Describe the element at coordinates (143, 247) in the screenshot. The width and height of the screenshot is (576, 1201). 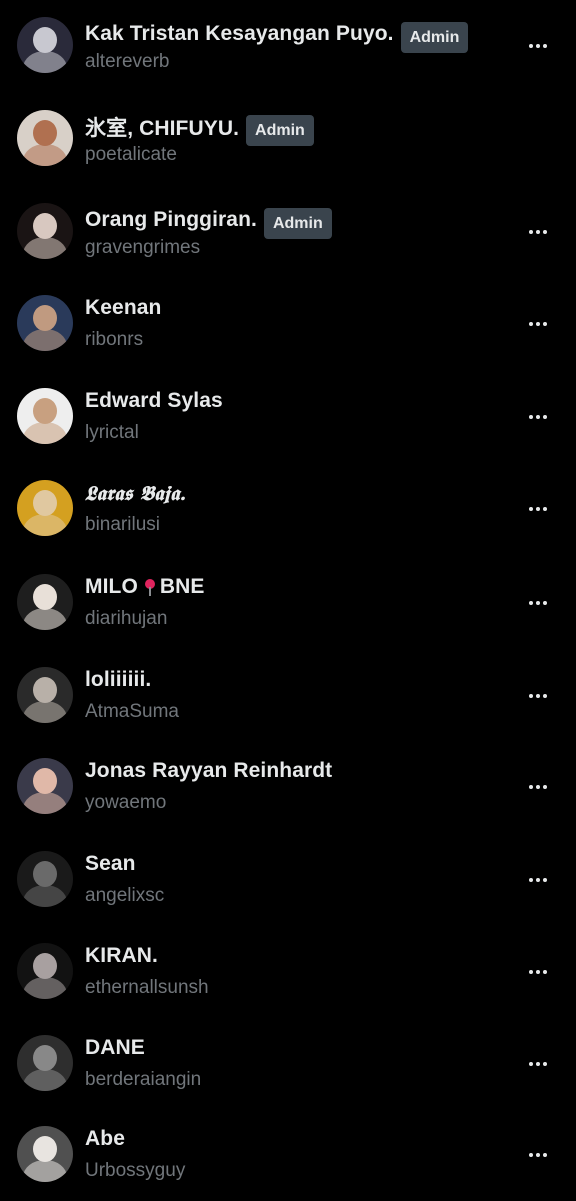
I see `username-handle: gravengrimes` at that location.